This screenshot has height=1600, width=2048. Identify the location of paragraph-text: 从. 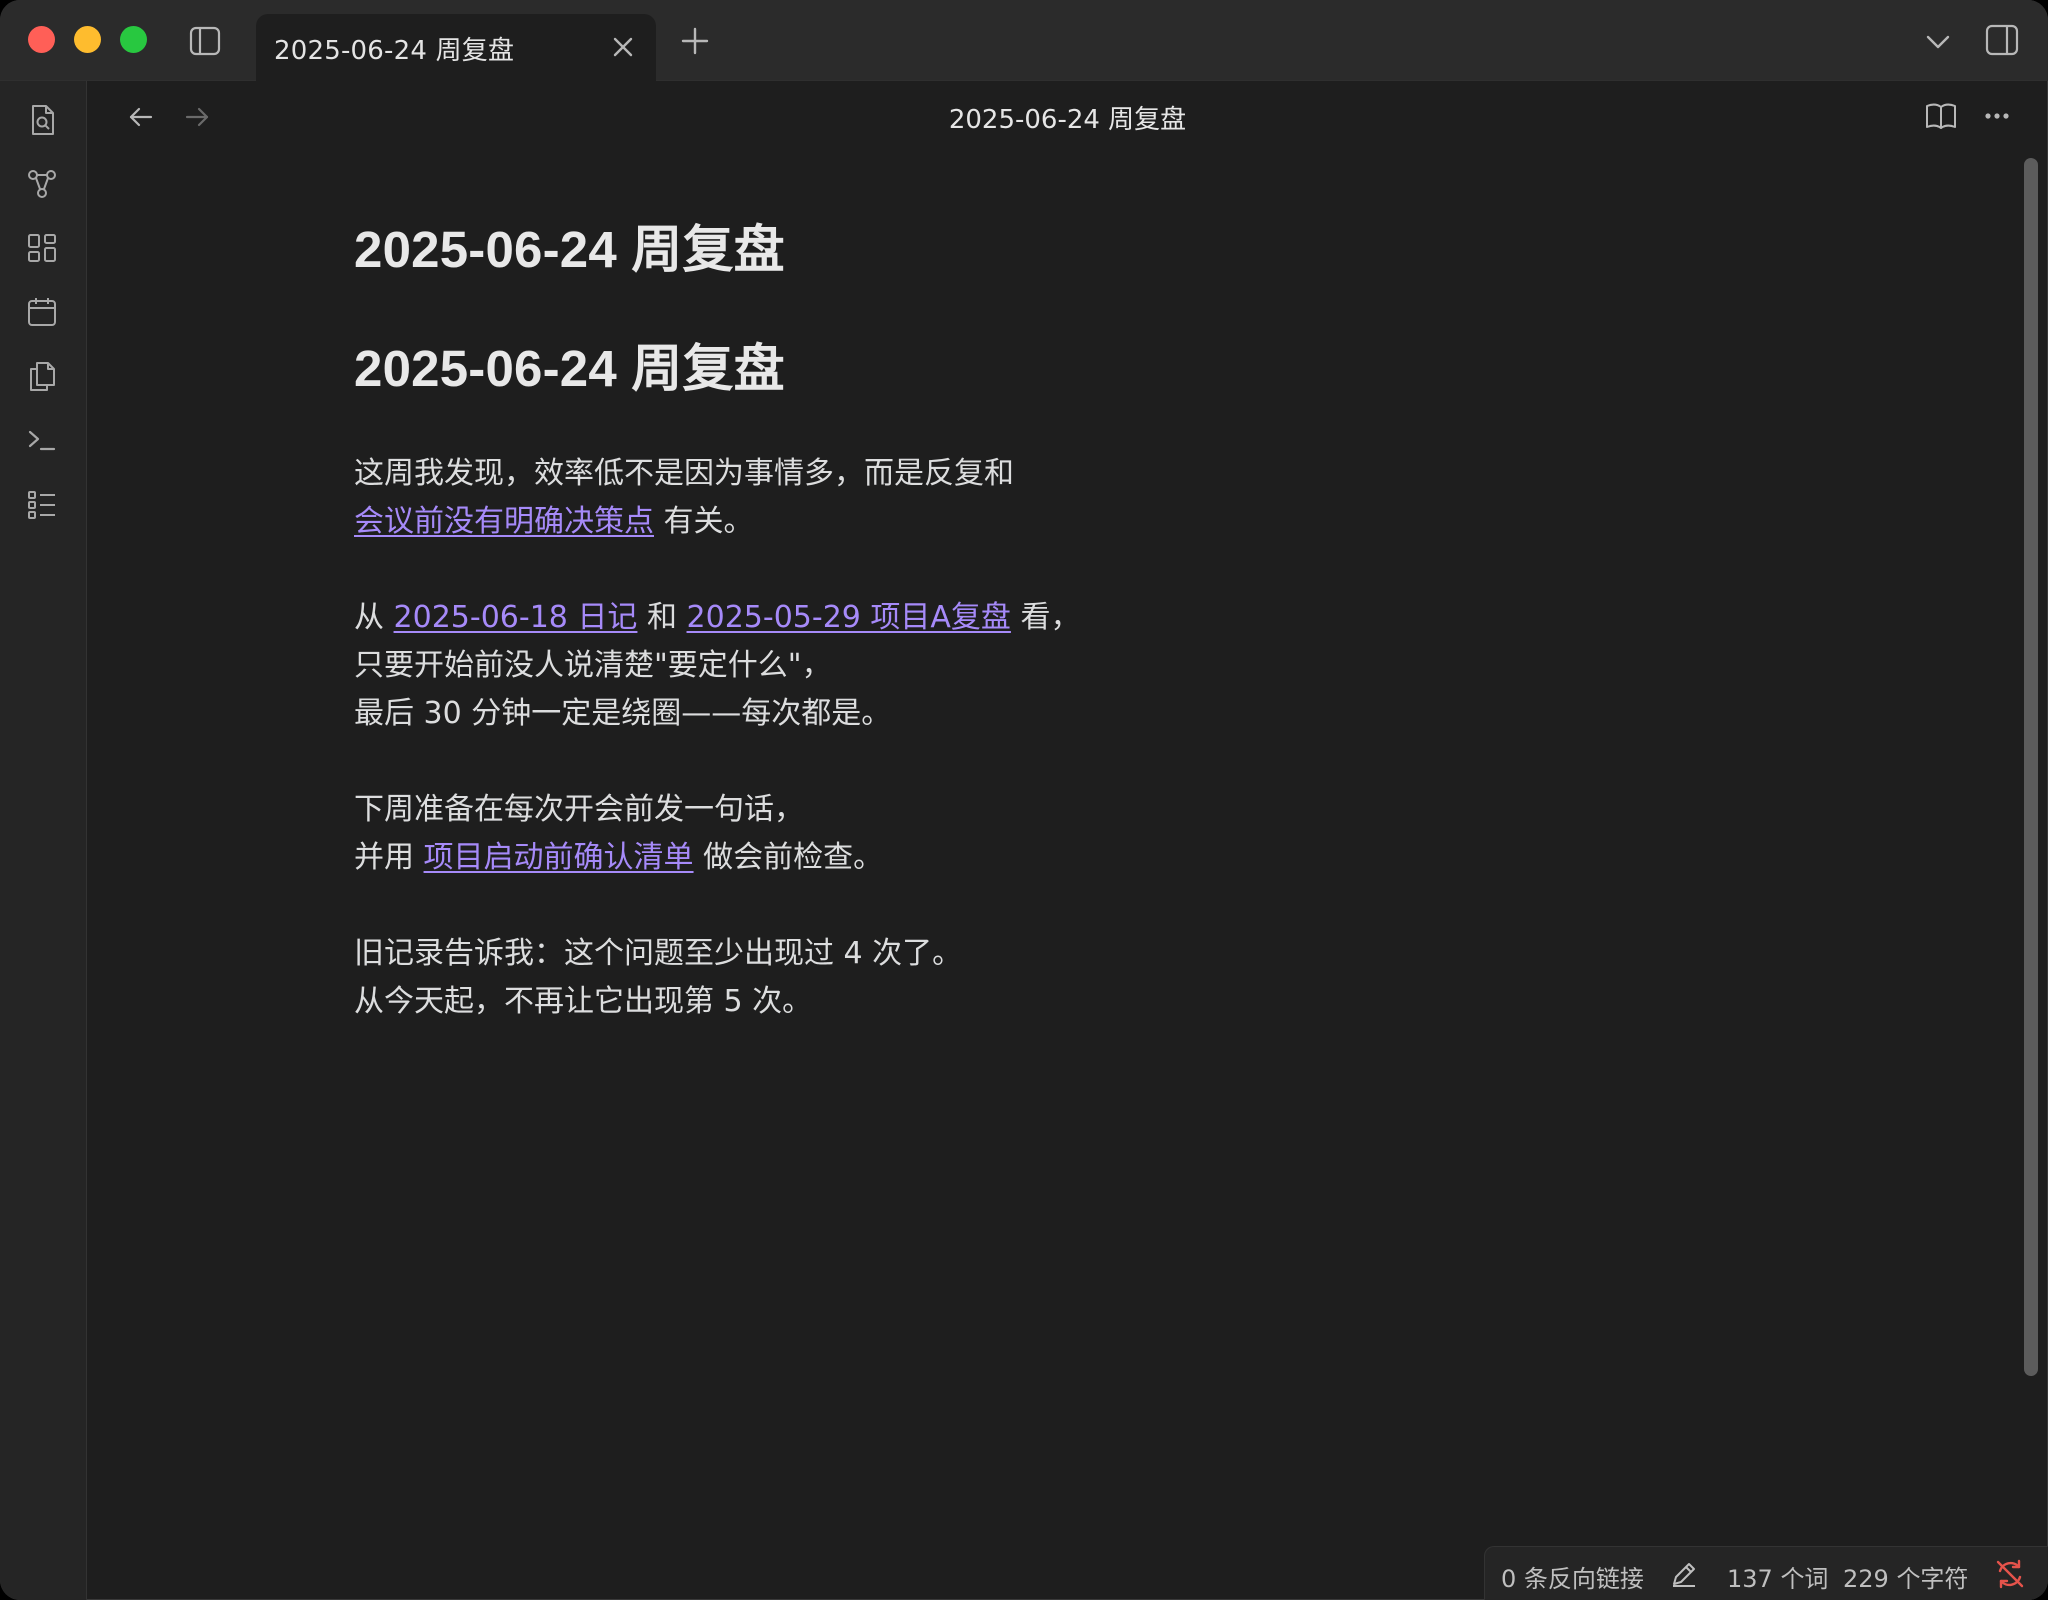
(374, 617).